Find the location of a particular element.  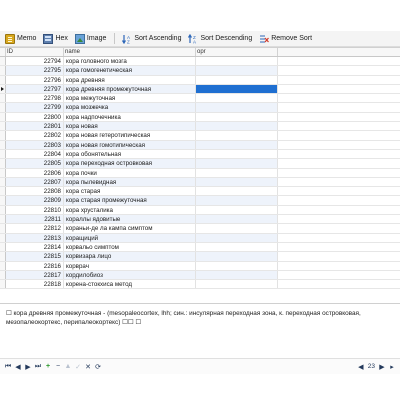

table-row: 22794 кора головного мозга is located at coordinates (200, 62).